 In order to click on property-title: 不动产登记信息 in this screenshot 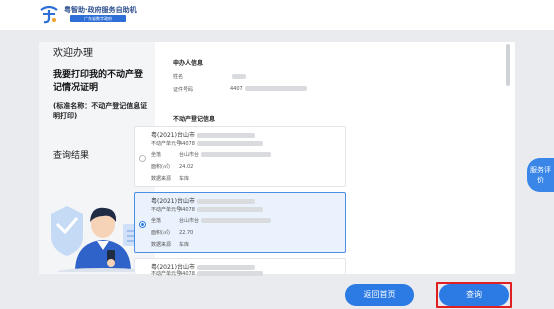, I will do `click(194, 119)`.